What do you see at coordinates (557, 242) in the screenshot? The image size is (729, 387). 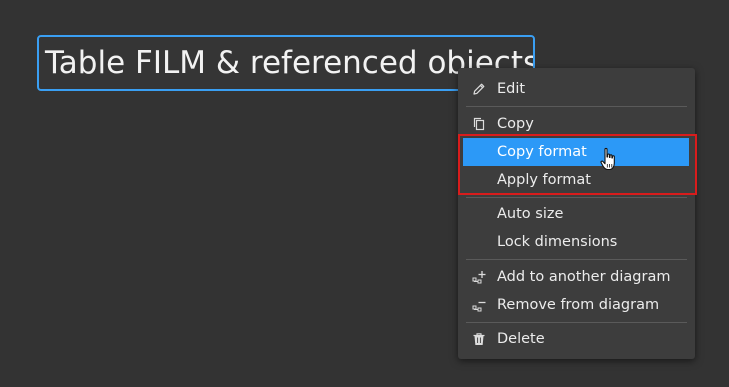 I see `menu-item-lock-dimensions-label: Lock dimensions` at bounding box center [557, 242].